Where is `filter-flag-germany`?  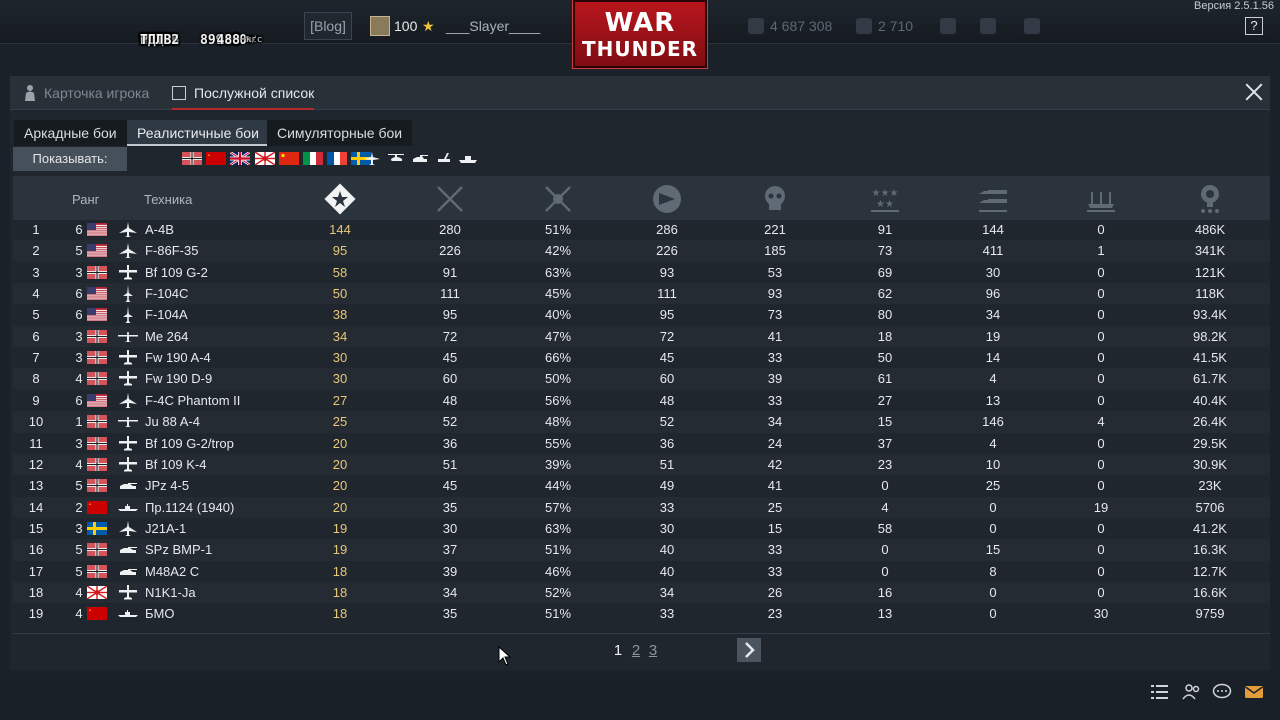
filter-flag-germany is located at coordinates (192, 159).